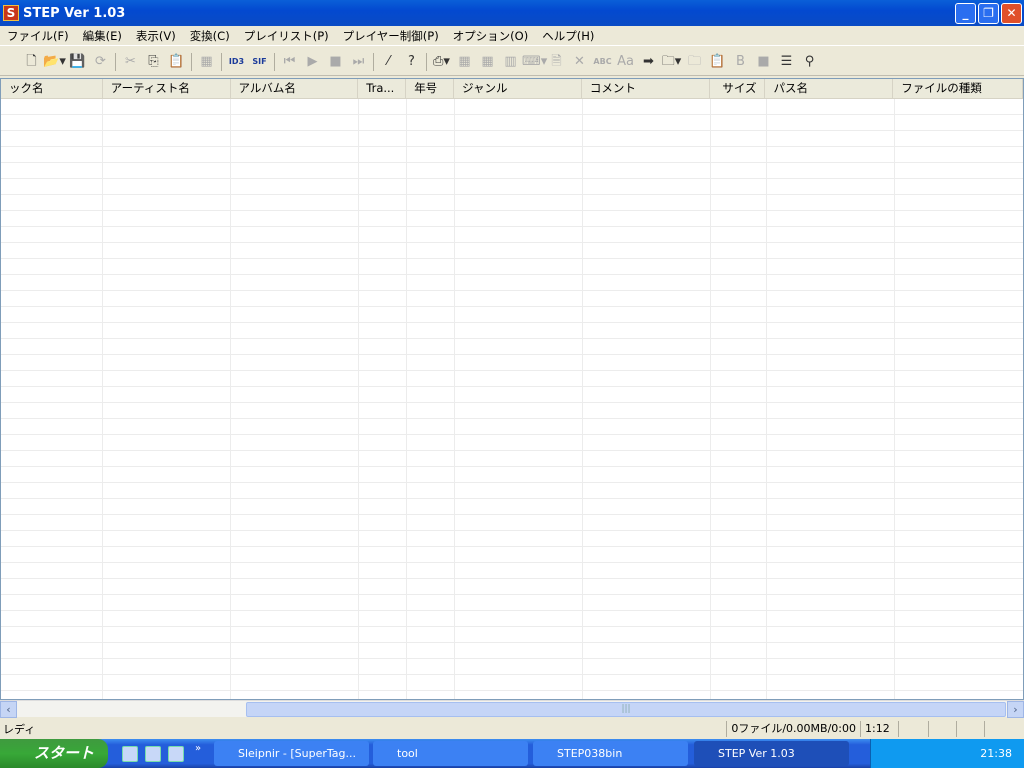 This screenshot has width=1024, height=768. What do you see at coordinates (11, 13) in the screenshot?
I see `app-icon: S` at bounding box center [11, 13].